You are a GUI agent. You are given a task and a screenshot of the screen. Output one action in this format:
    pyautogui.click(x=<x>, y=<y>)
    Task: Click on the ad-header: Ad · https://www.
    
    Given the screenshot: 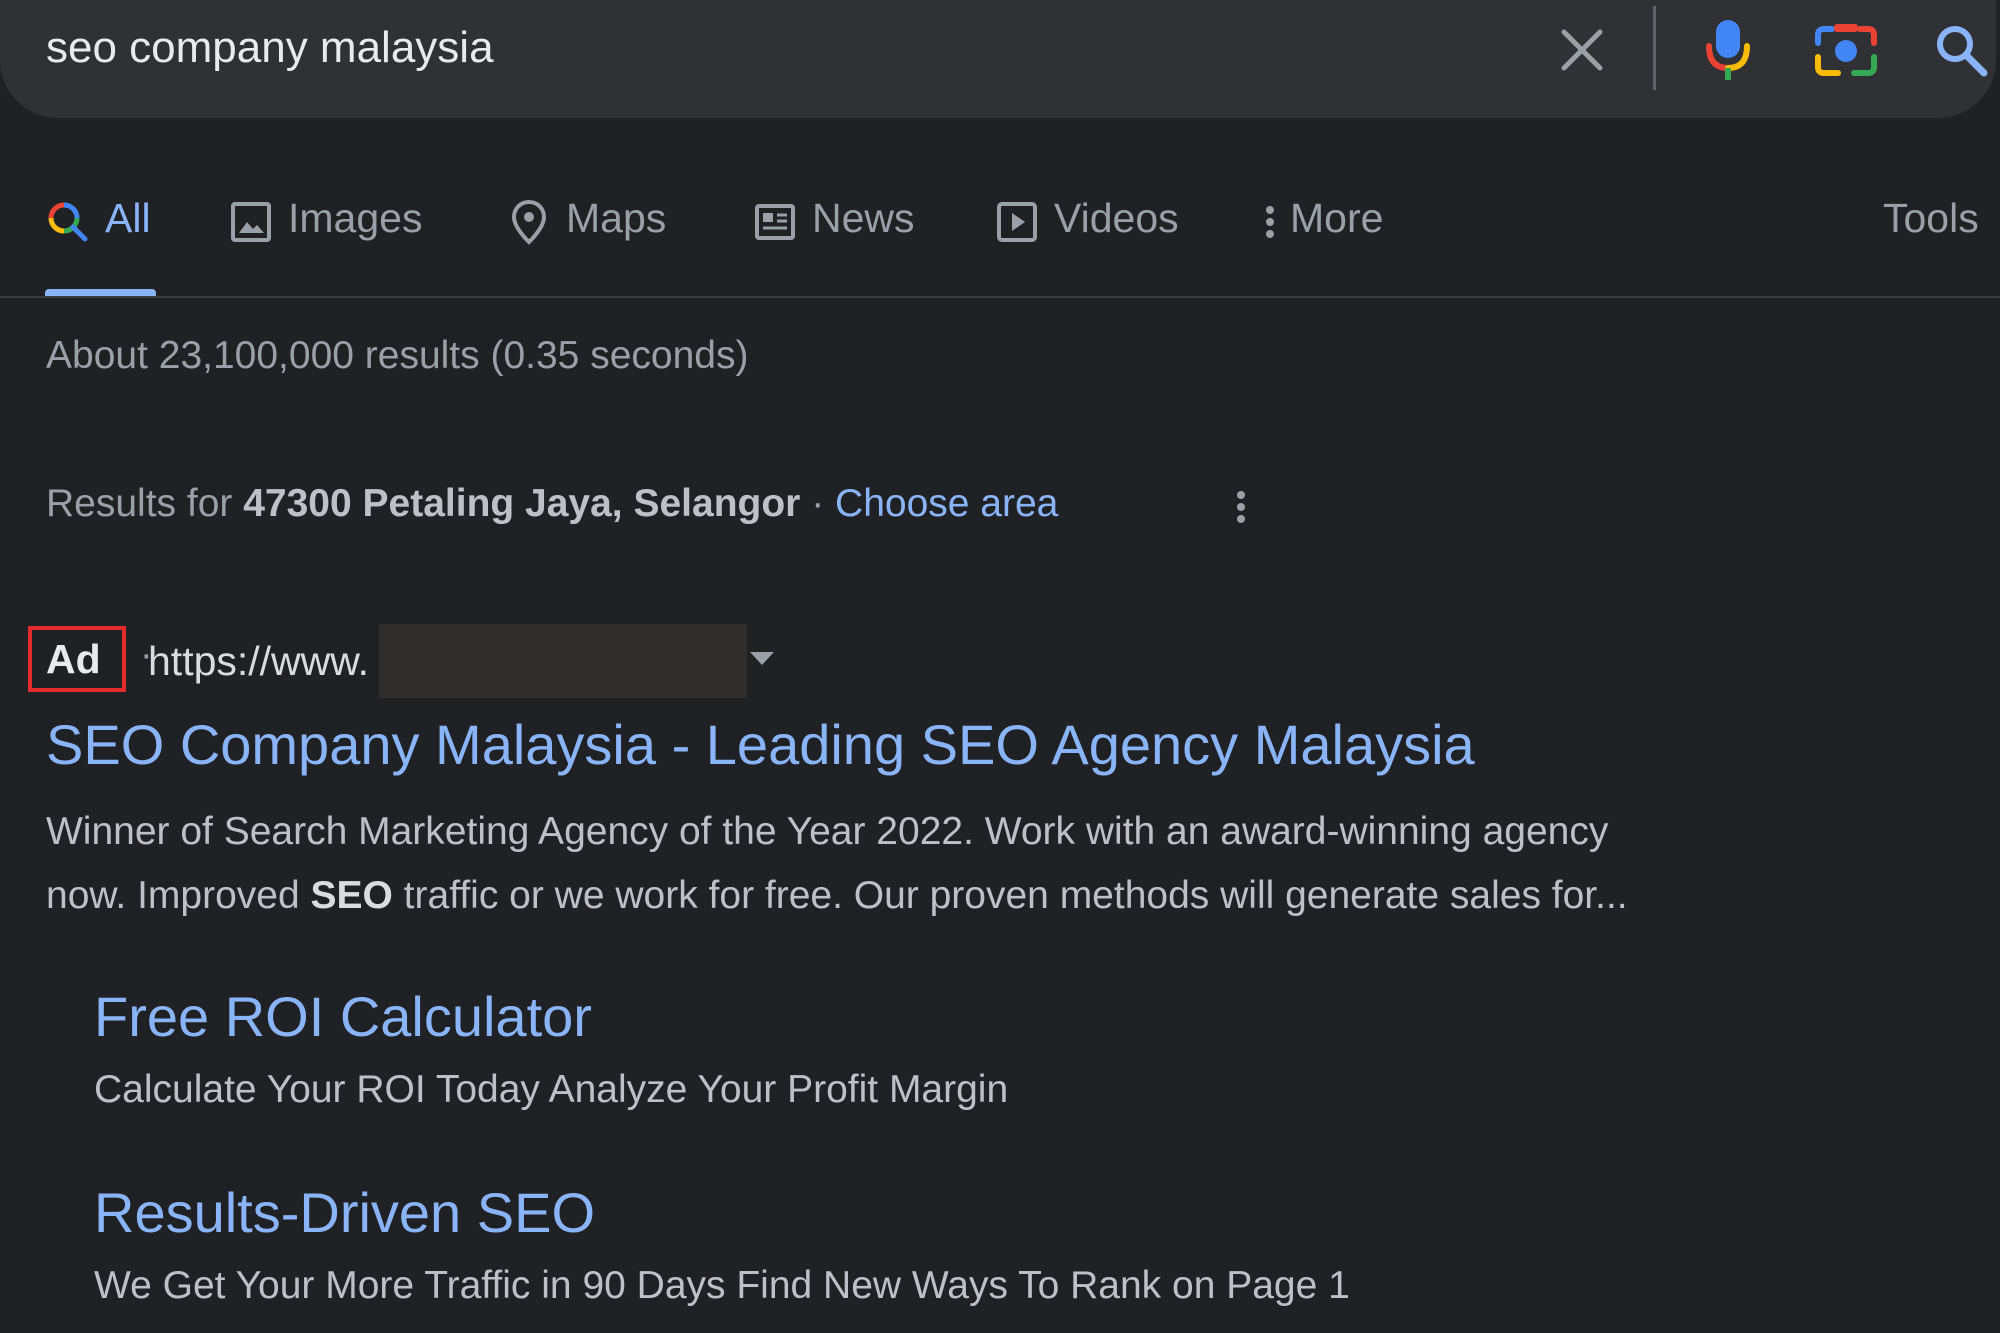 What is the action you would take?
    pyautogui.click(x=778, y=661)
    